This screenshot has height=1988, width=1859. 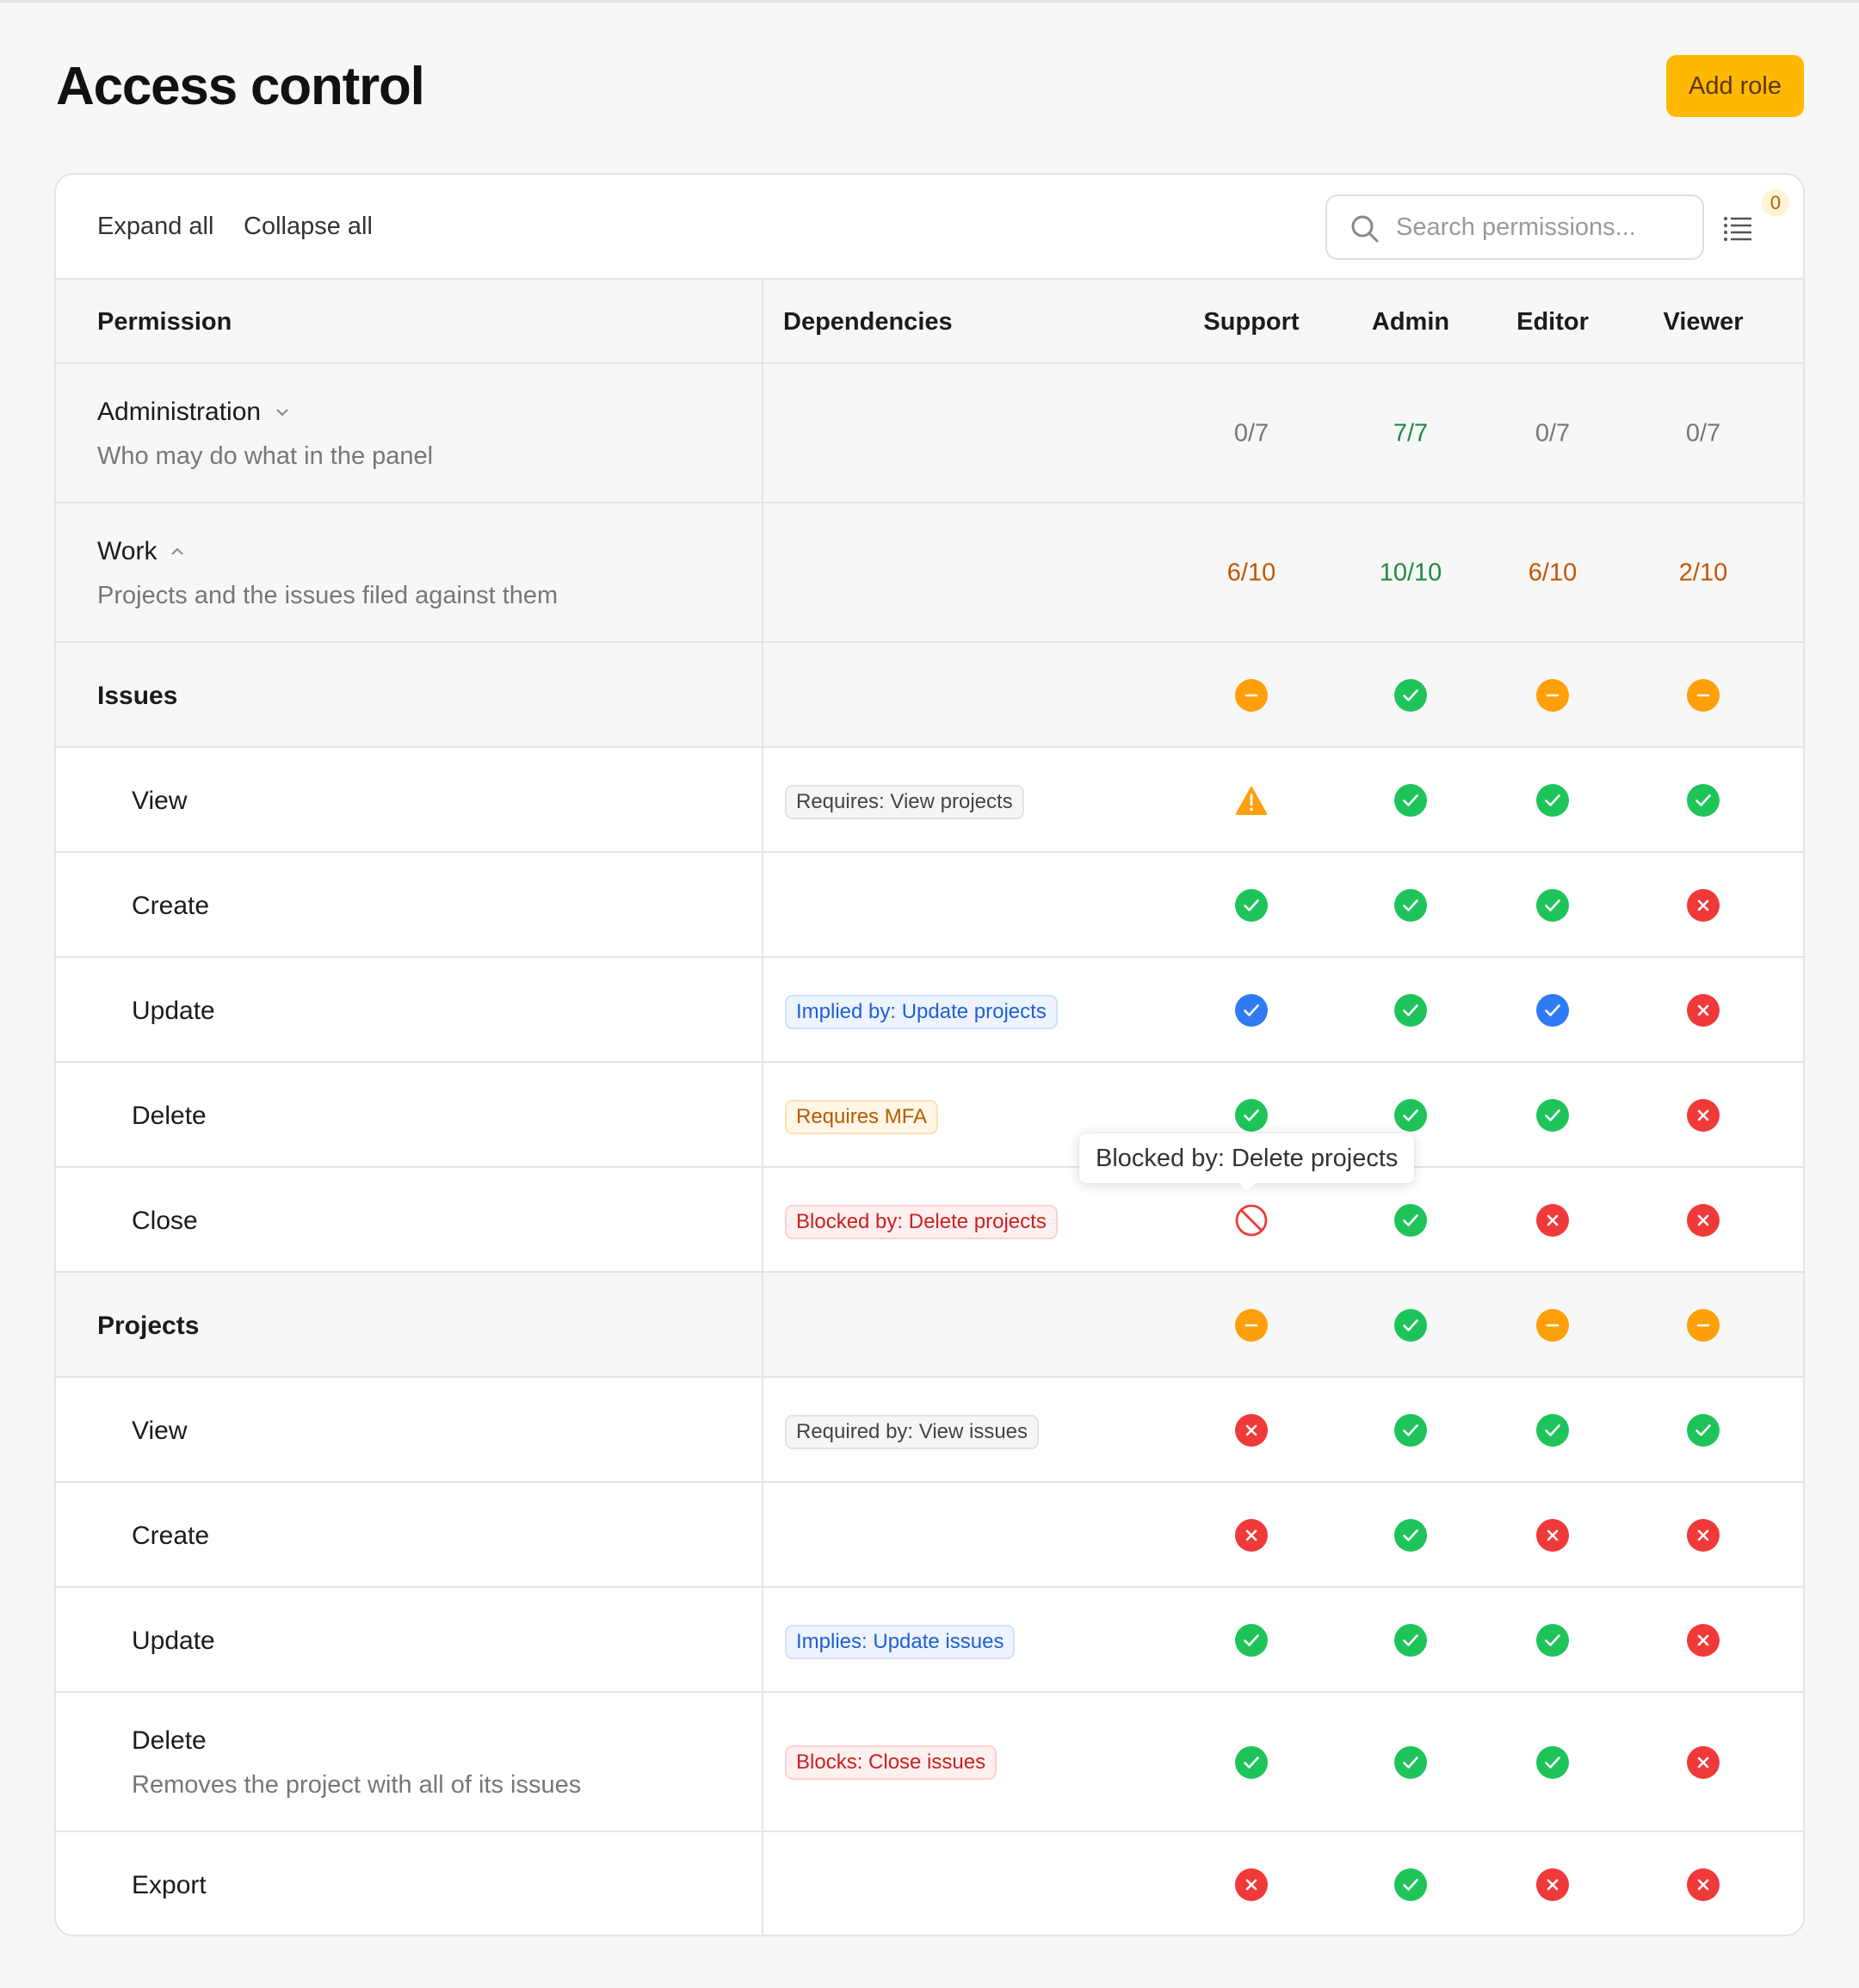 I want to click on permission-row: Create, so click(x=929, y=905).